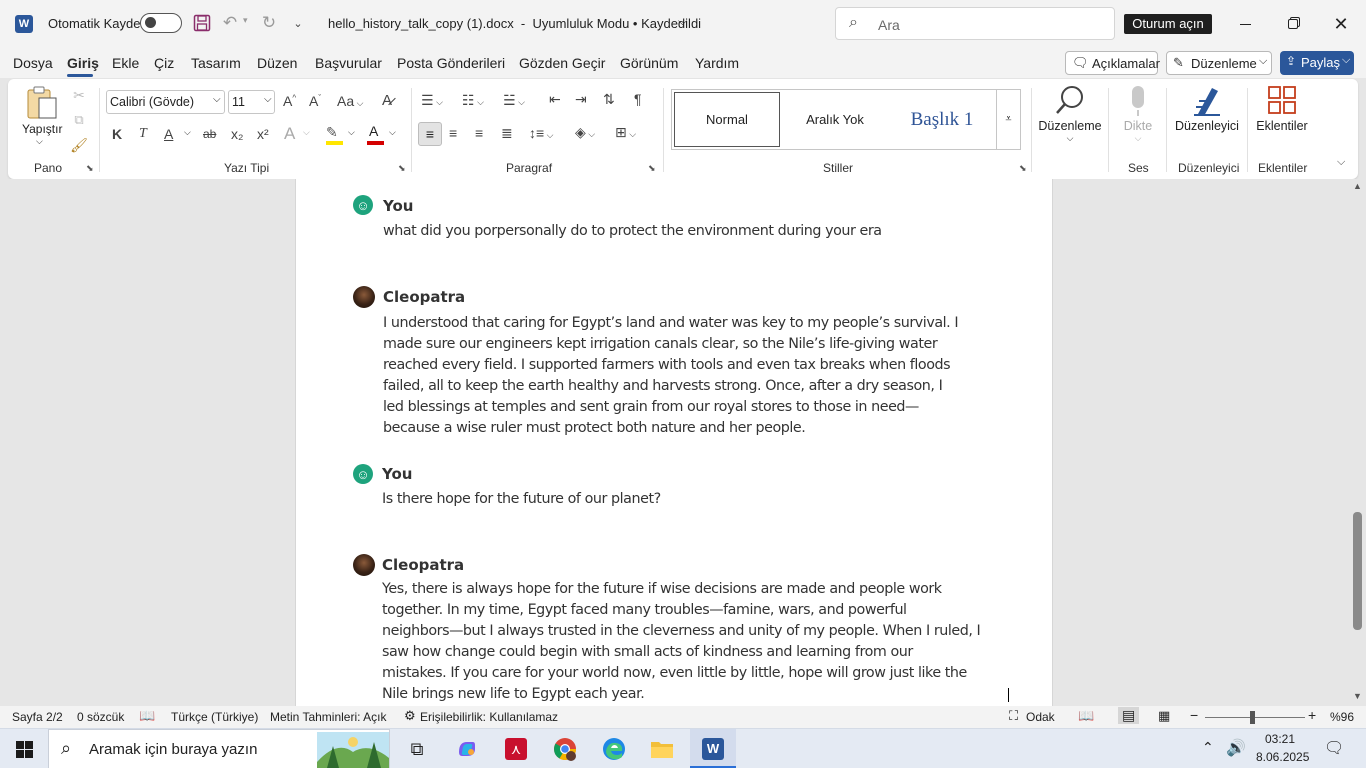 The image size is (1366, 768). What do you see at coordinates (1208, 747) in the screenshot?
I see `show-hidden-icons: ⌃` at bounding box center [1208, 747].